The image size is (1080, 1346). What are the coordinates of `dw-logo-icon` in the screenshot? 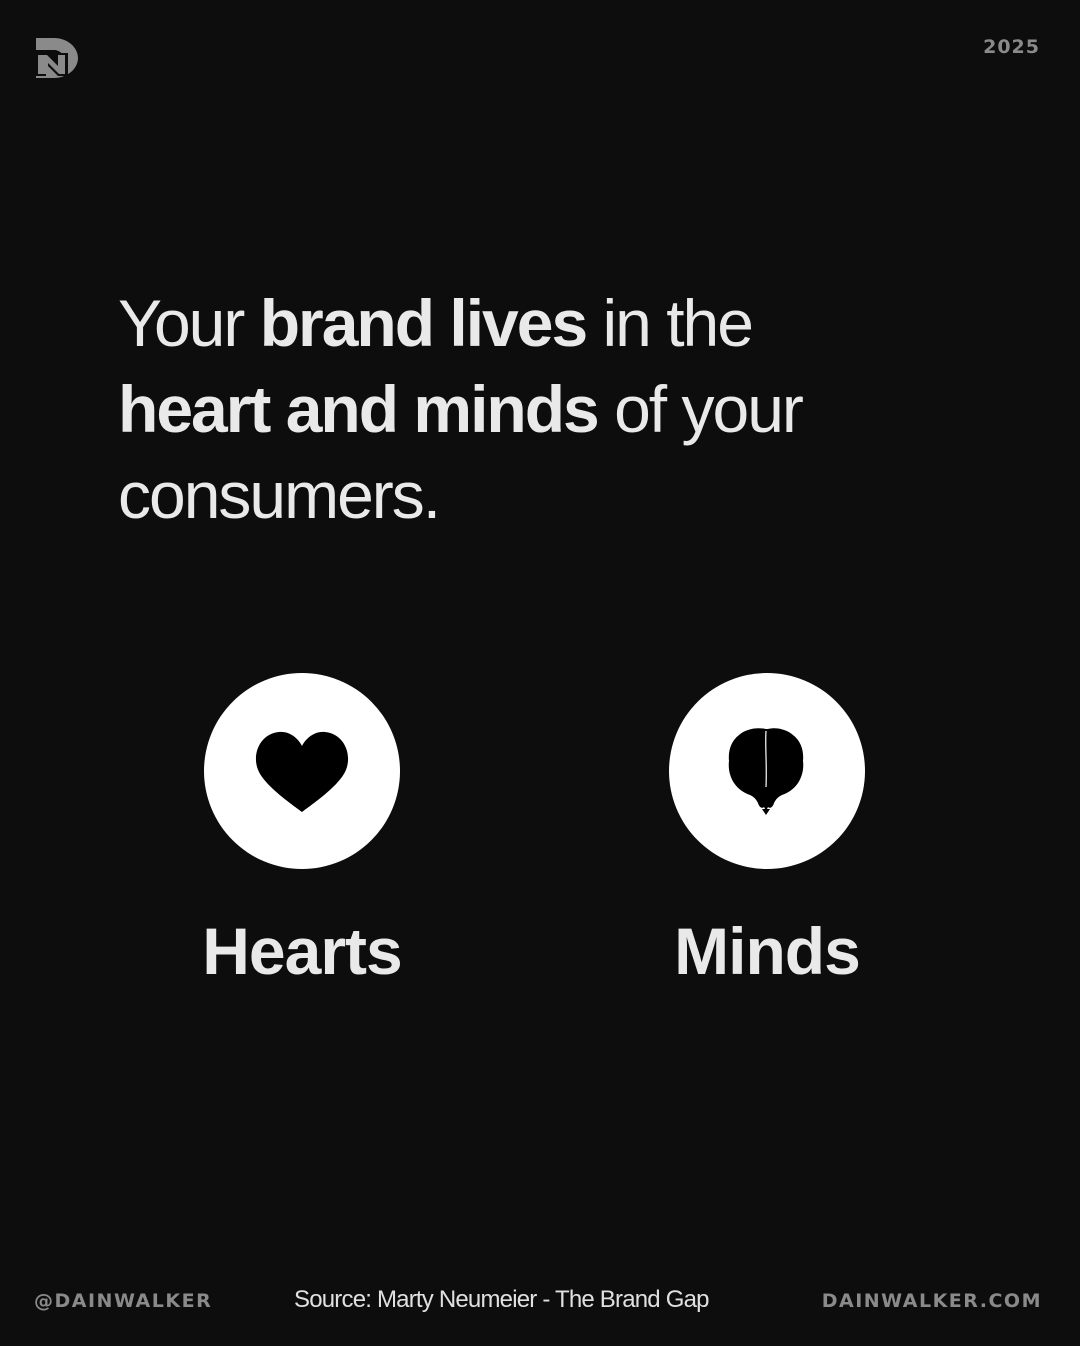 It's located at (57, 58).